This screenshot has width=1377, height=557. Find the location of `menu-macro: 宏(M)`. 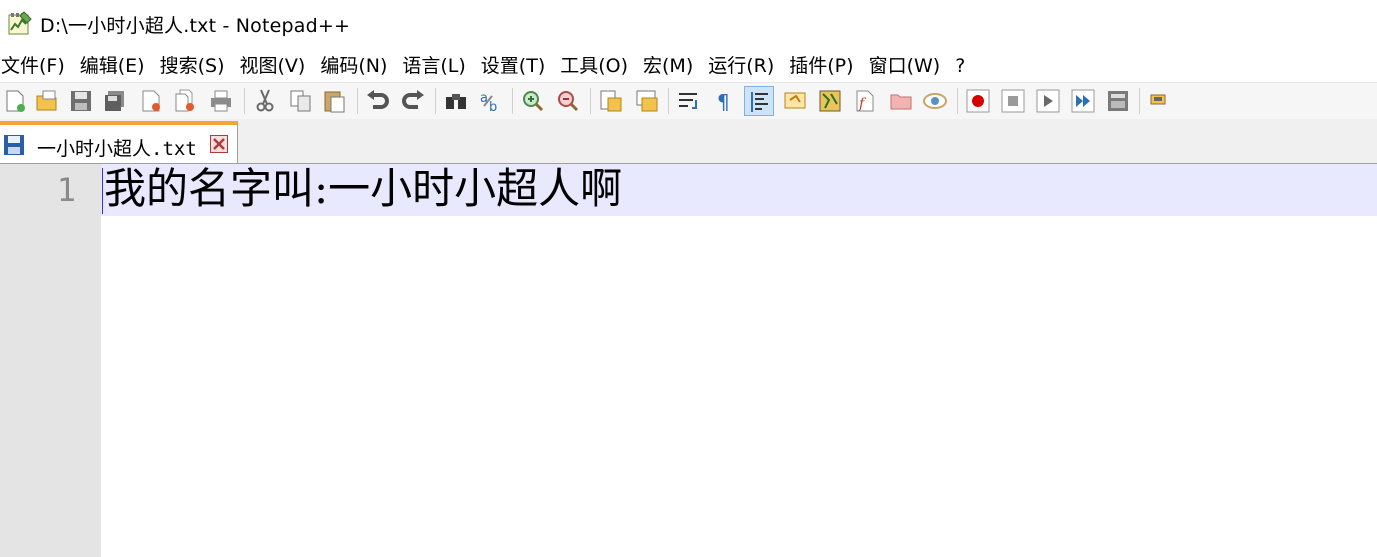

menu-macro: 宏(M) is located at coordinates (671, 66).